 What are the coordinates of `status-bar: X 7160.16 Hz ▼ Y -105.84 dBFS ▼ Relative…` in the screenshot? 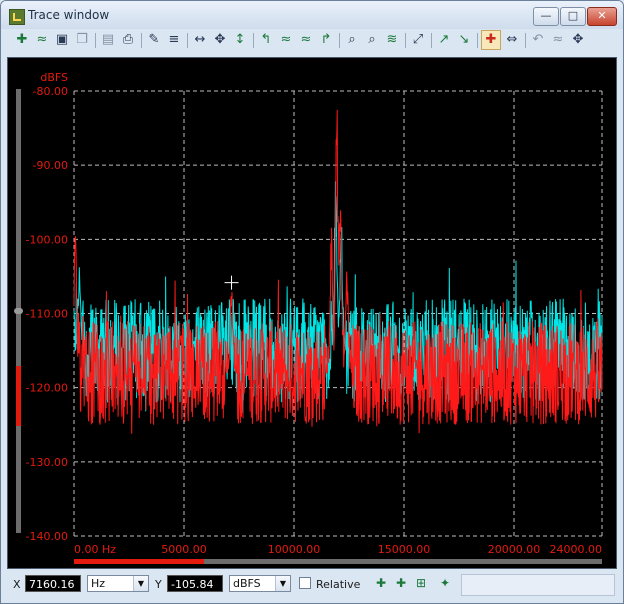 It's located at (312, 586).